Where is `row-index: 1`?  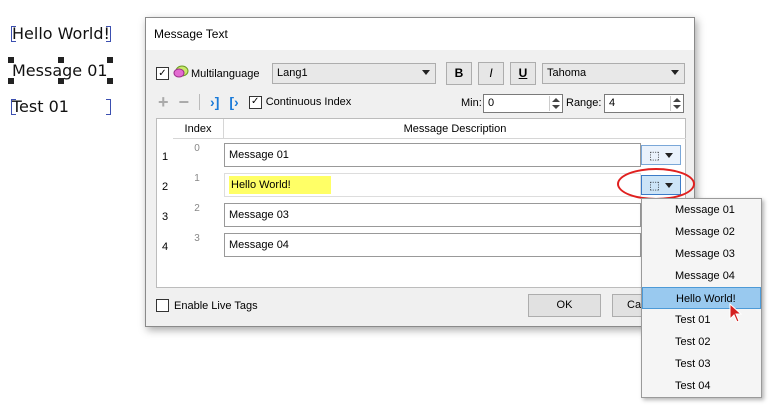
row-index: 1 is located at coordinates (197, 178).